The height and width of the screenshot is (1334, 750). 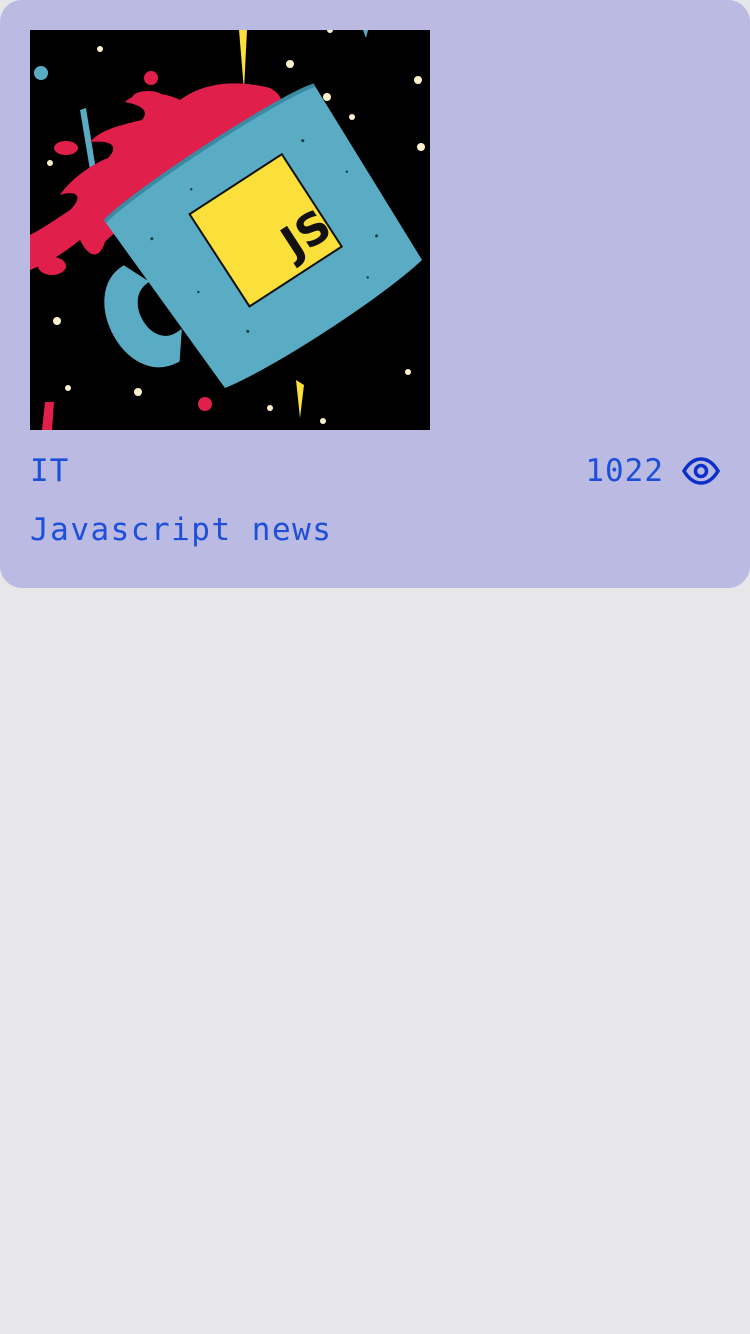 What do you see at coordinates (50, 471) in the screenshot?
I see `category-label: IT` at bounding box center [50, 471].